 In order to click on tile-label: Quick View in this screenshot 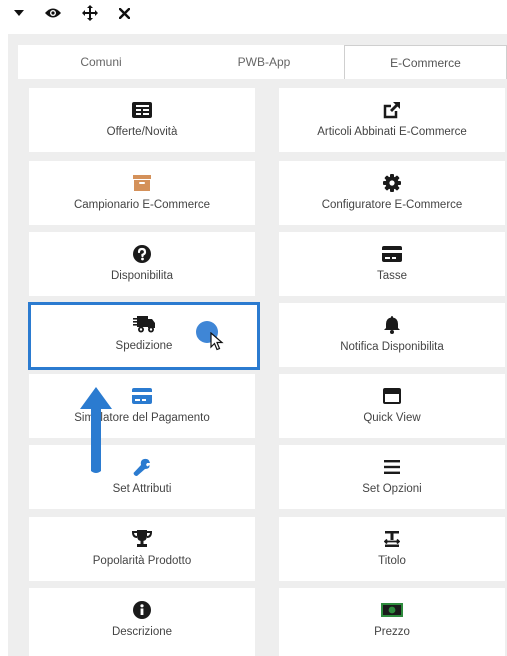, I will do `click(392, 418)`.